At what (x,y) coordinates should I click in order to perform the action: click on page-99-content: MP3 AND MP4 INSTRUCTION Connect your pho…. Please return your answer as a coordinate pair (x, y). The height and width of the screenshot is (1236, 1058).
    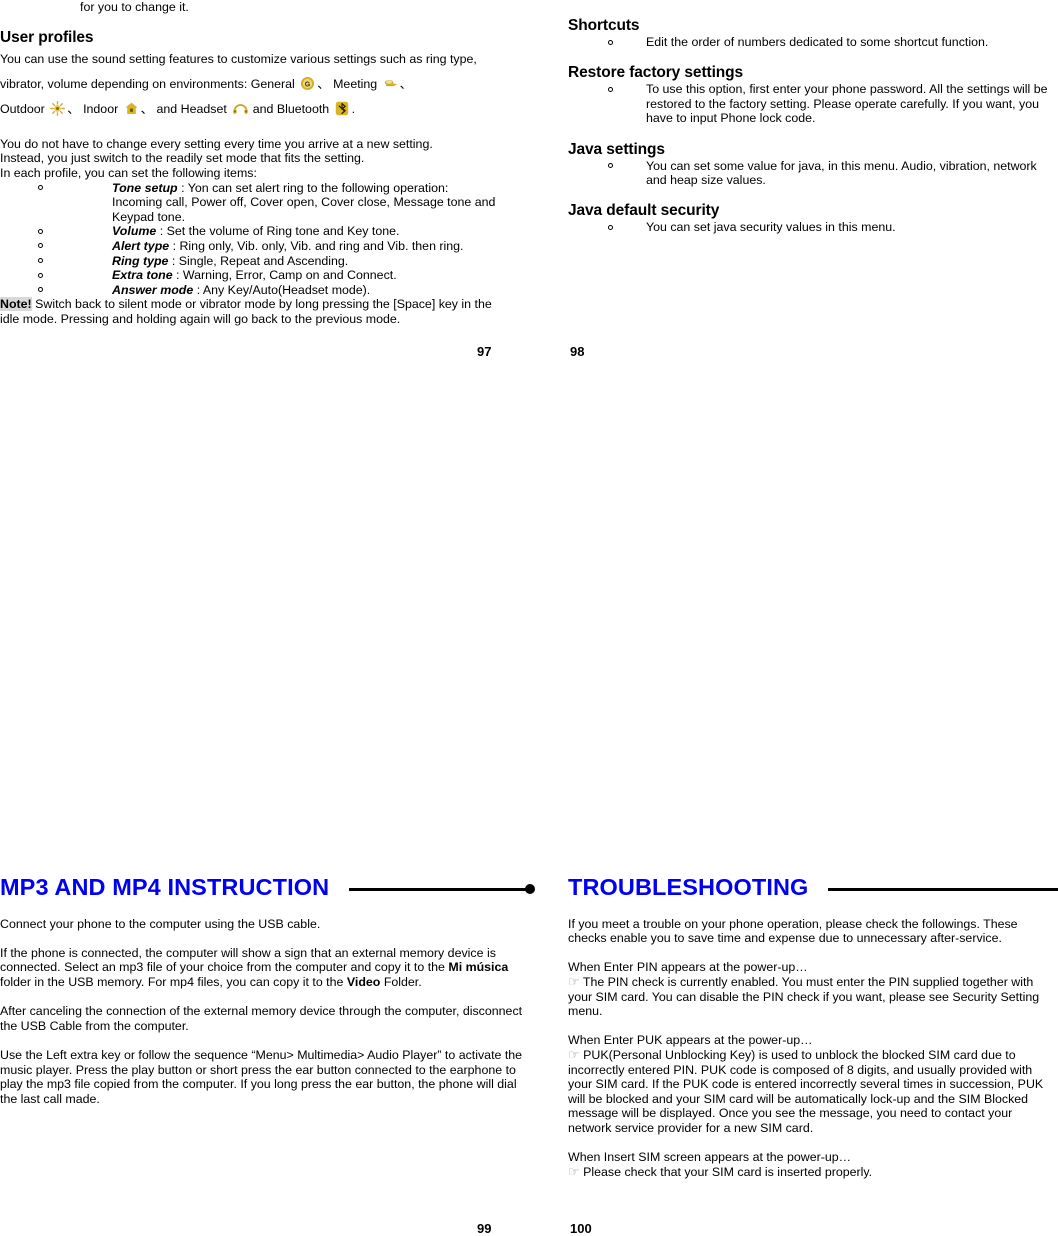
    Looking at the image, I should click on (268, 989).